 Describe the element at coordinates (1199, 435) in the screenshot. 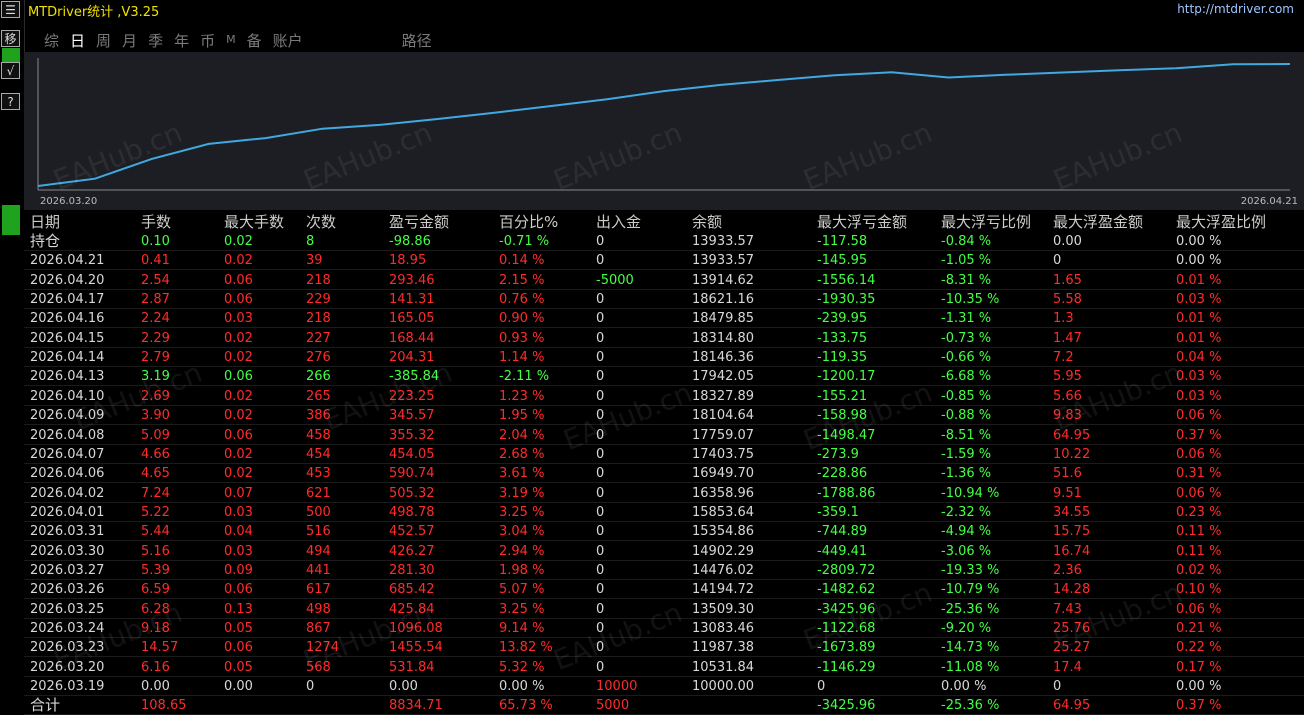

I see `table-cell: 0.37 %` at that location.